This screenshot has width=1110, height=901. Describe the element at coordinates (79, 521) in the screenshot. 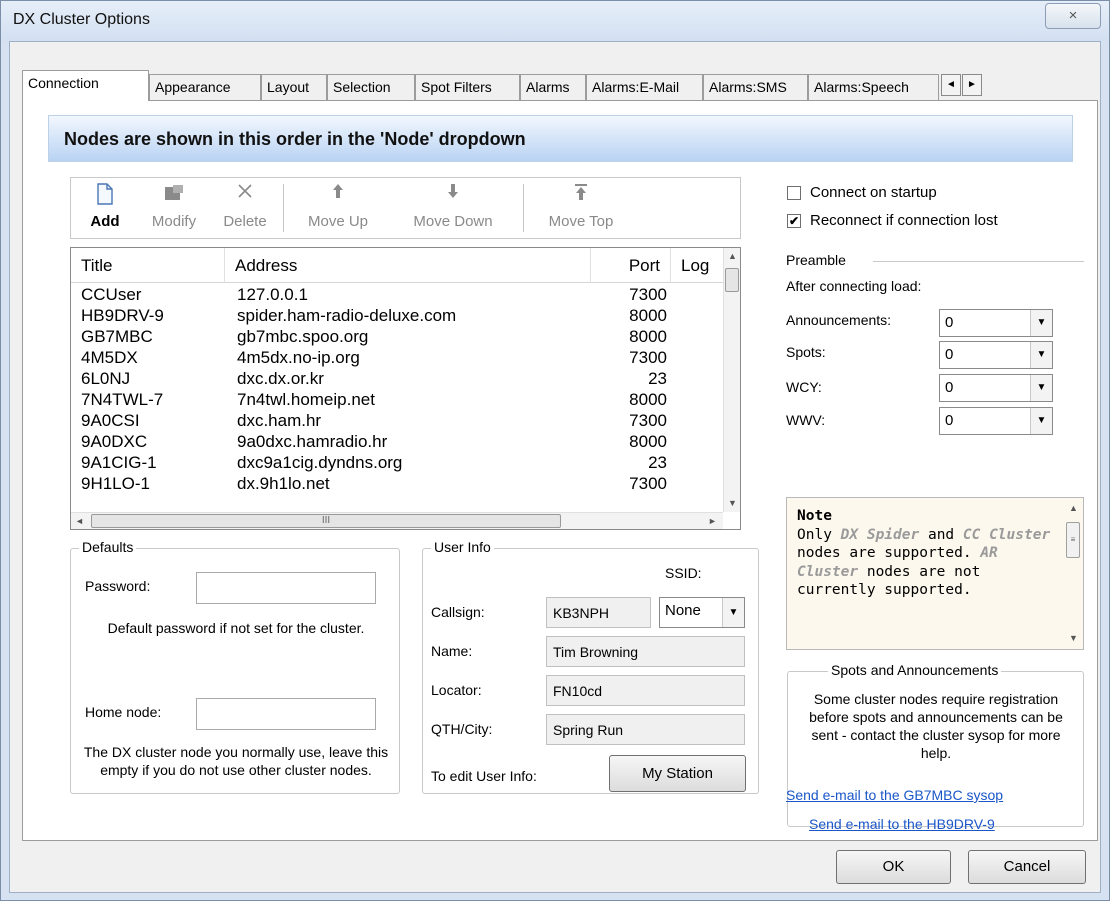

I see `scroll-left-arrow-icon: ◄` at that location.